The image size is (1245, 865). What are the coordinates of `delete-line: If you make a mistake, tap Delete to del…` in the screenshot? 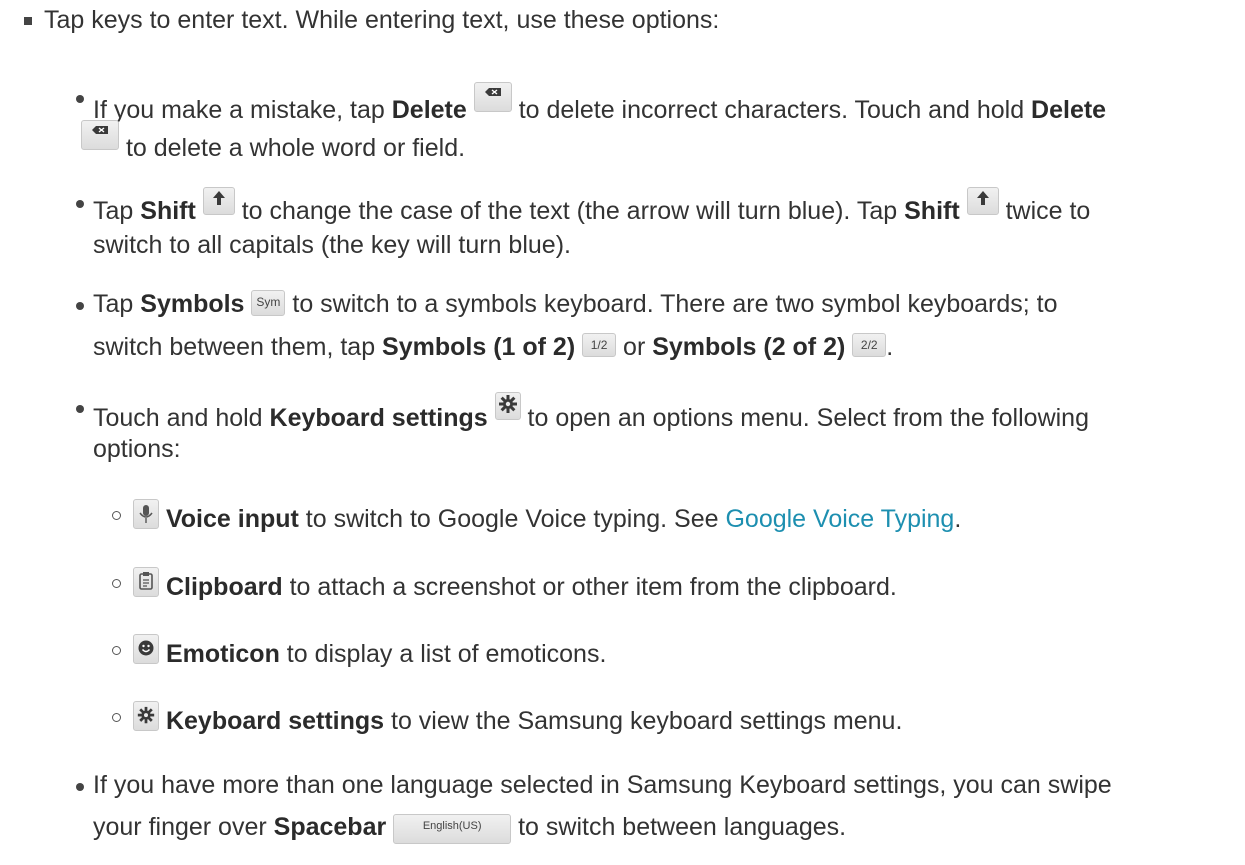 It's located at (599, 103).